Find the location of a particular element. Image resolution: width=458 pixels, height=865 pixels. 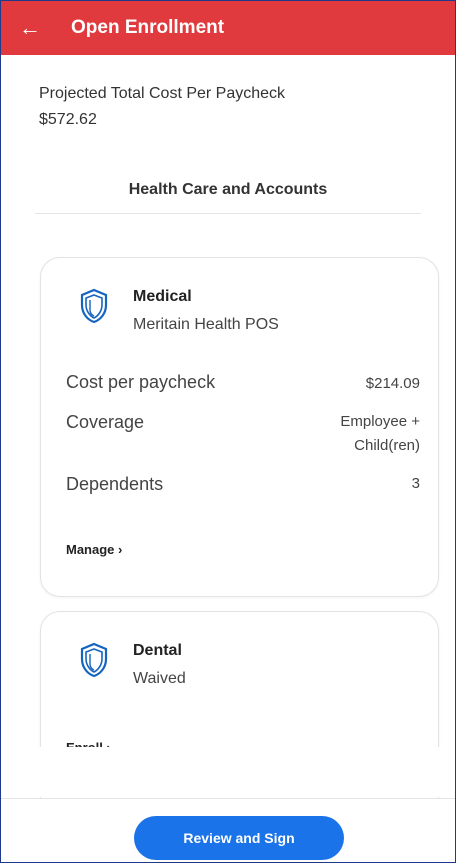

app-header: ← Open Enrollment is located at coordinates (228, 28).